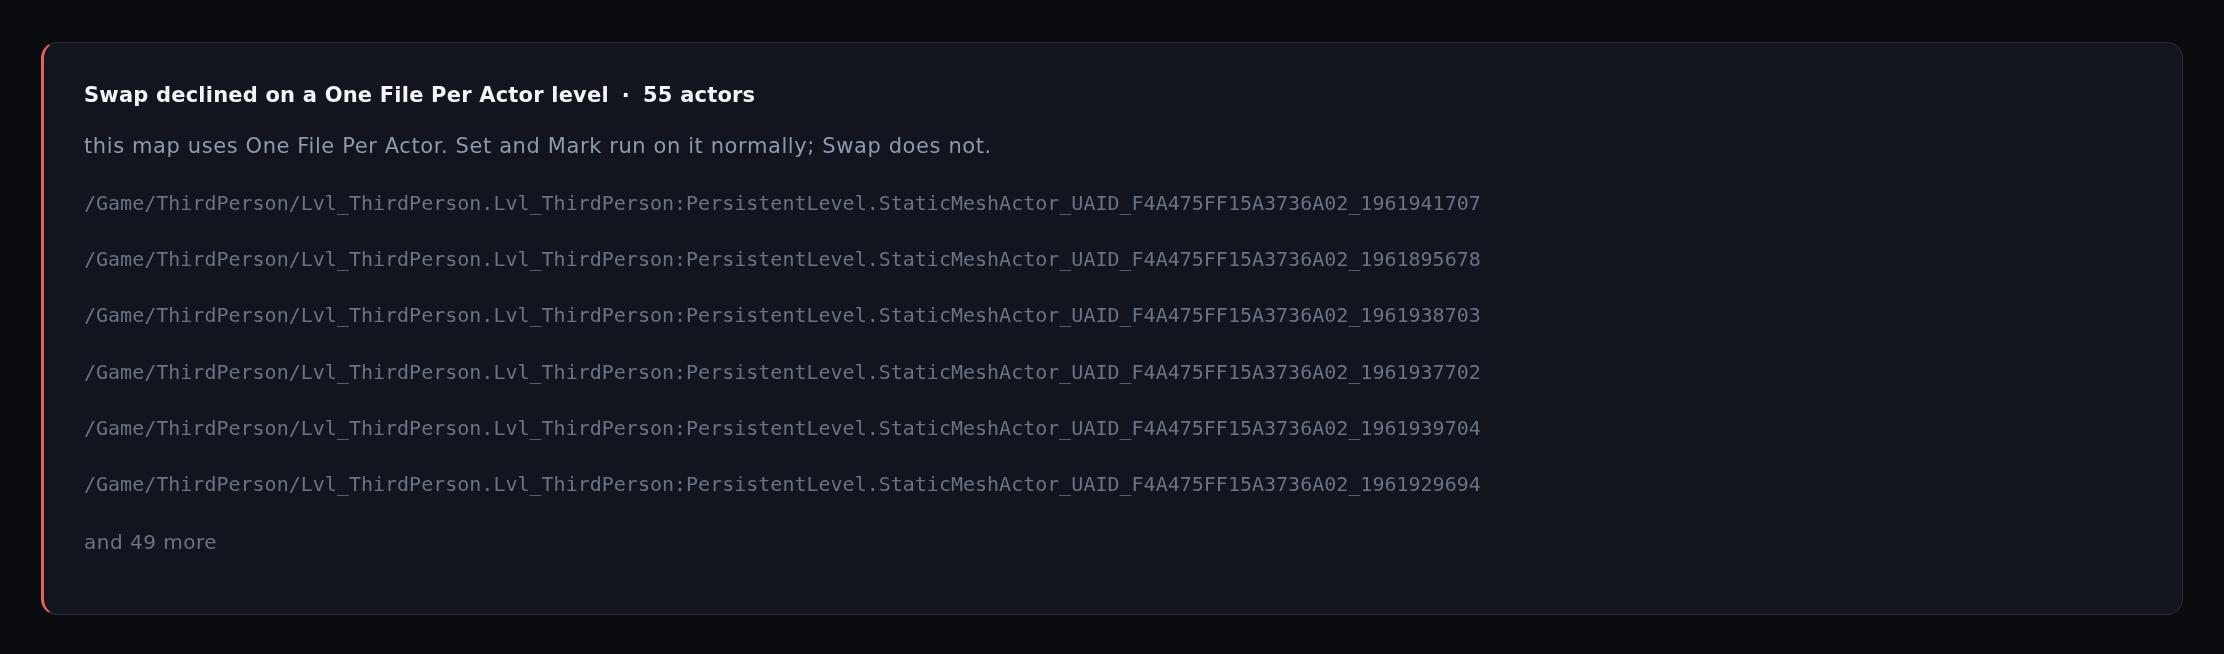 Image resolution: width=2224 pixels, height=654 pixels. What do you see at coordinates (538, 146) in the screenshot?
I see `notice-message: this map uses One File Per Actor. Set and Mark run on it normally; Swap does not.` at bounding box center [538, 146].